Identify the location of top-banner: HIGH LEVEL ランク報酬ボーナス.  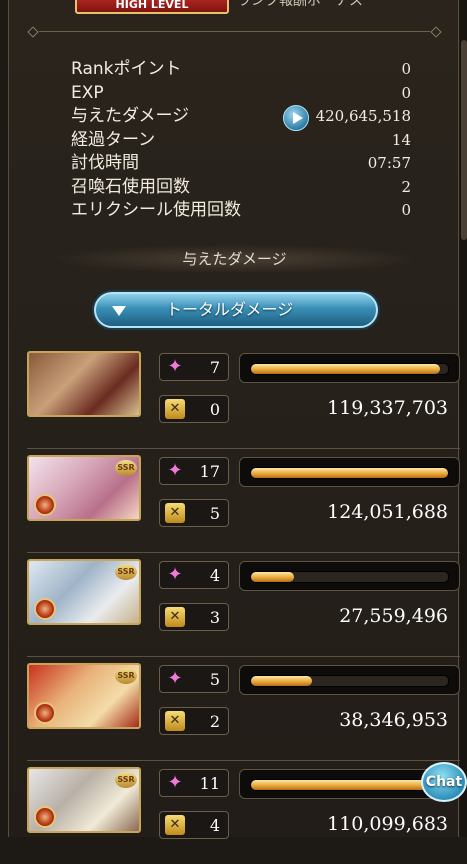
(234, 7).